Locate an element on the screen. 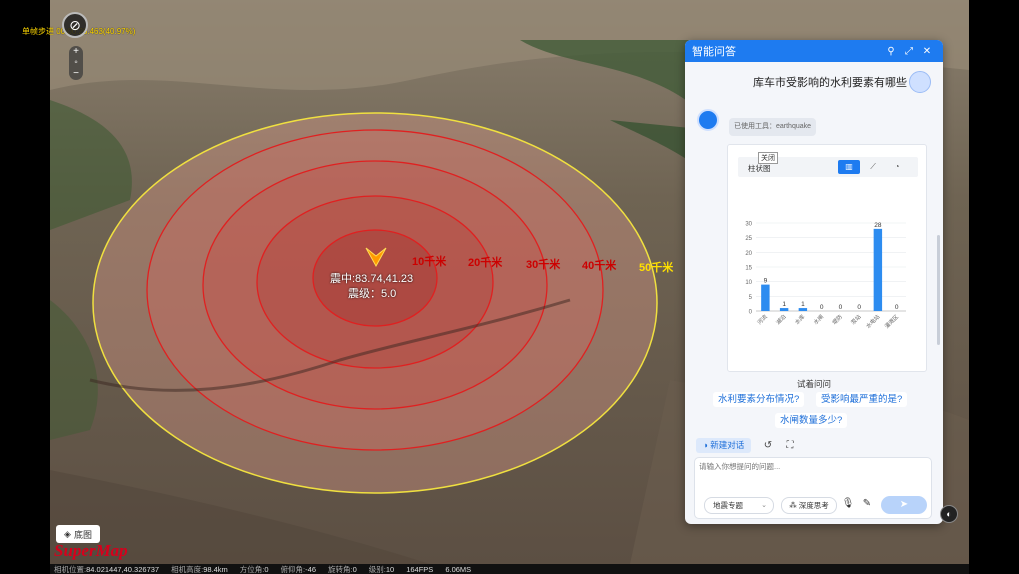 This screenshot has height=574, width=1019. headset-icon: ◑ is located at coordinates (705, 445).